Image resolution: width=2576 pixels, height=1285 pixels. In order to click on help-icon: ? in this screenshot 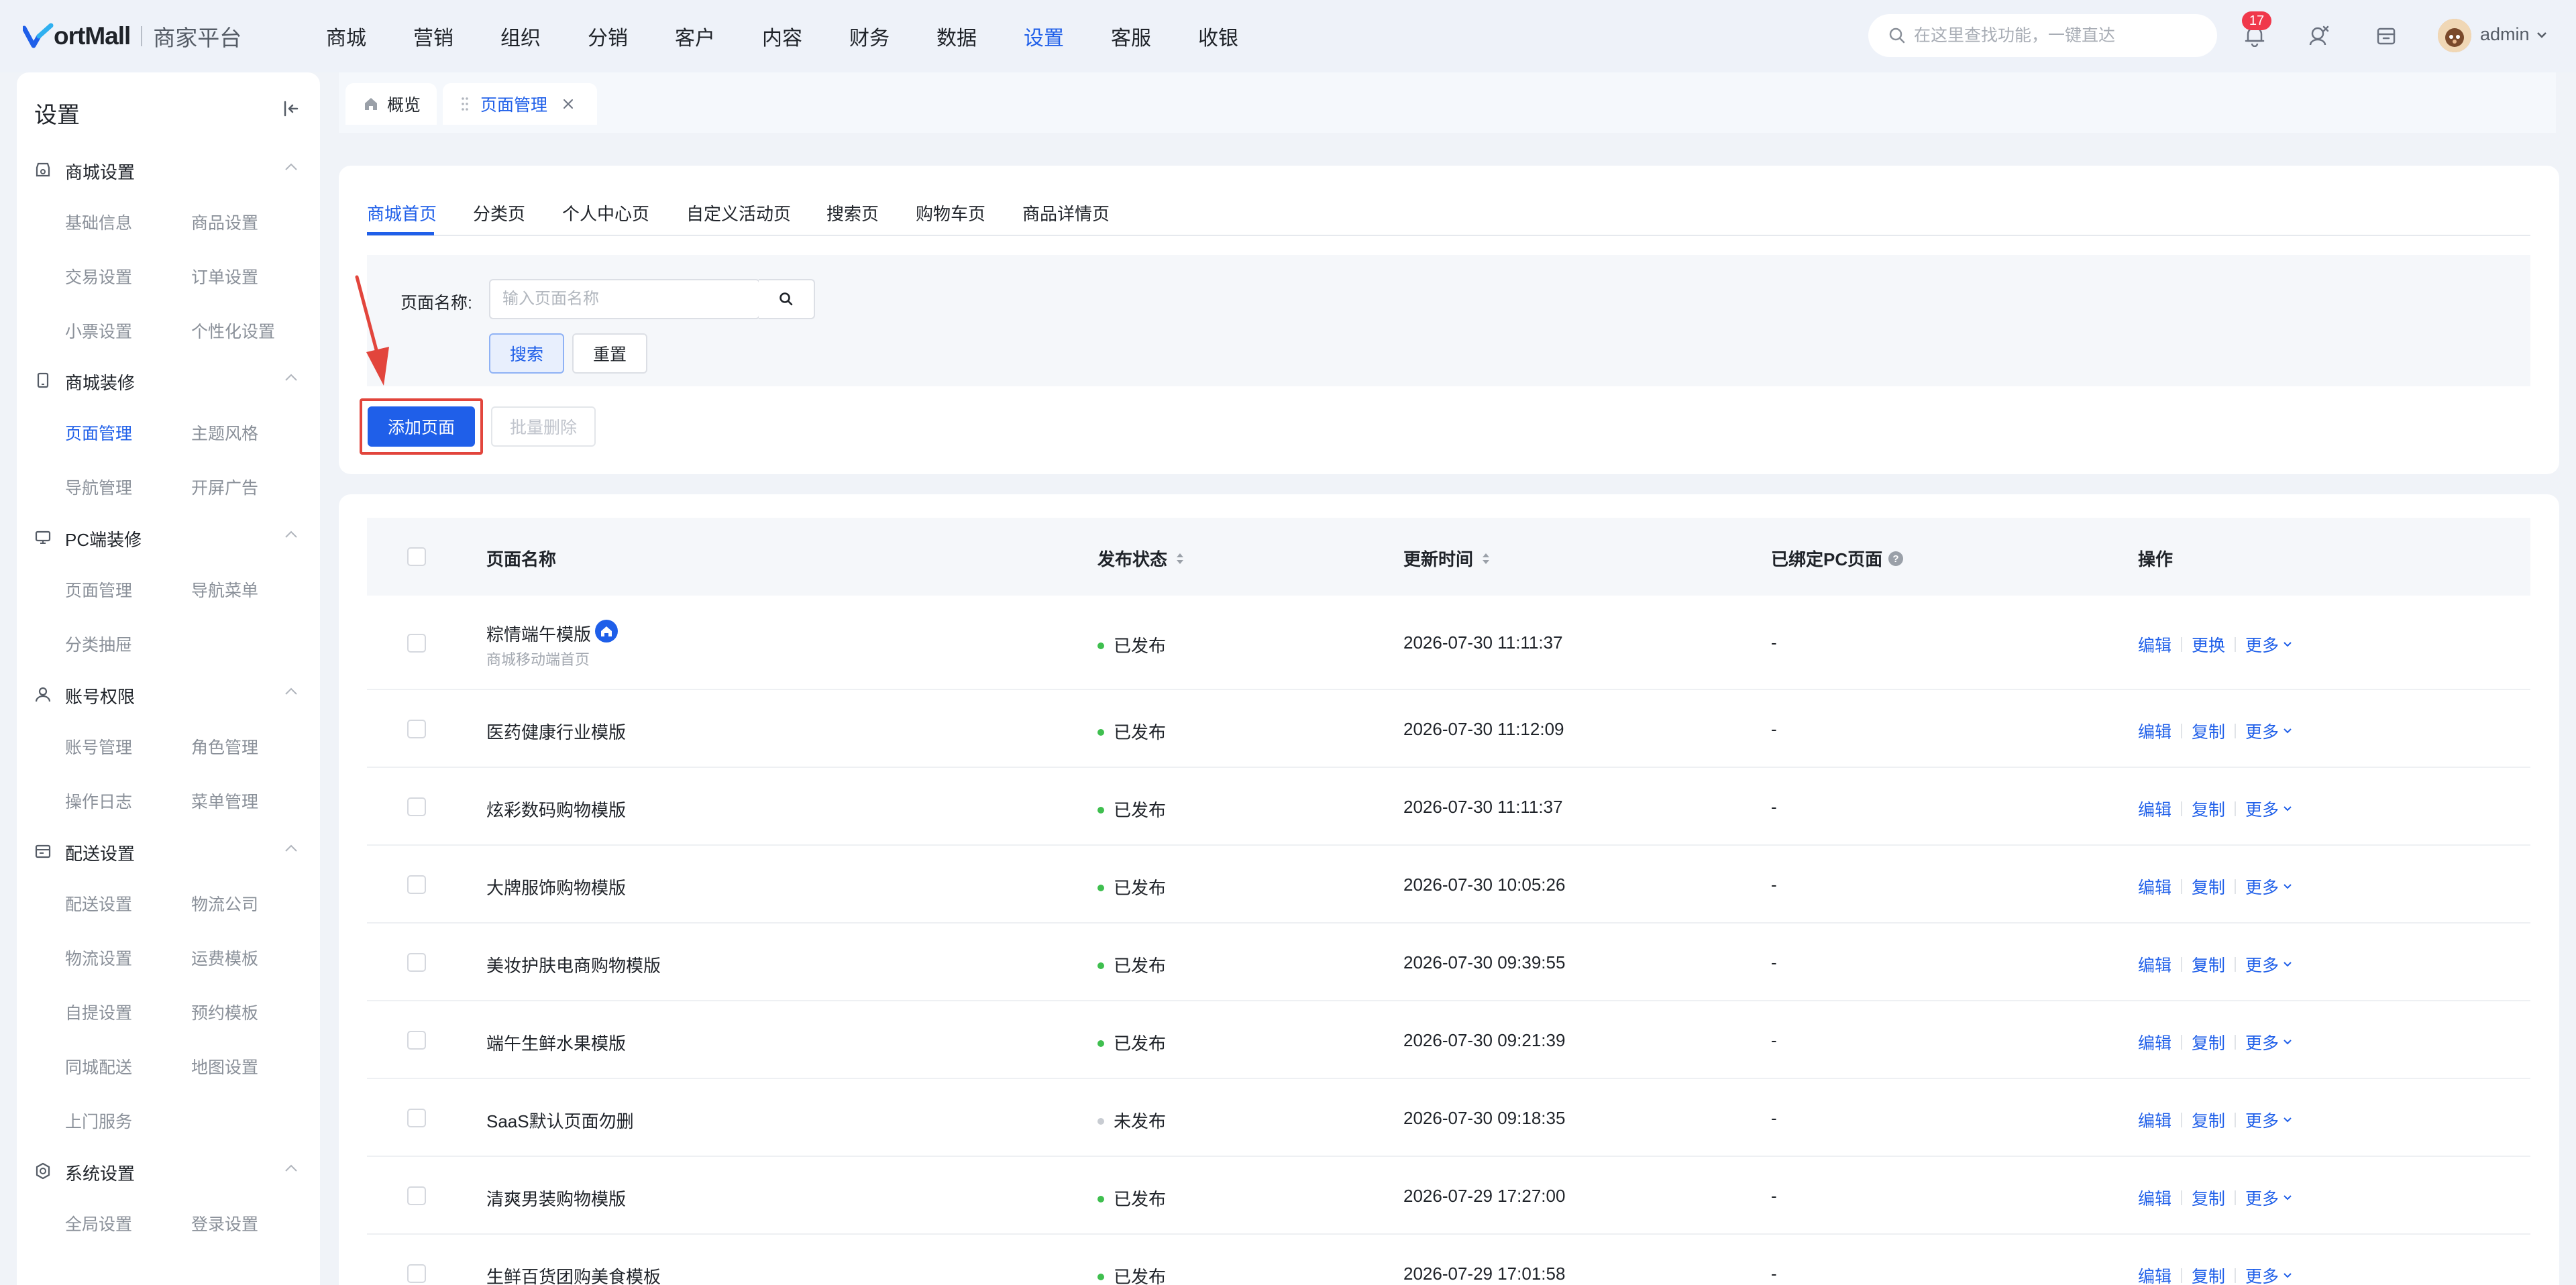, I will do `click(1896, 559)`.